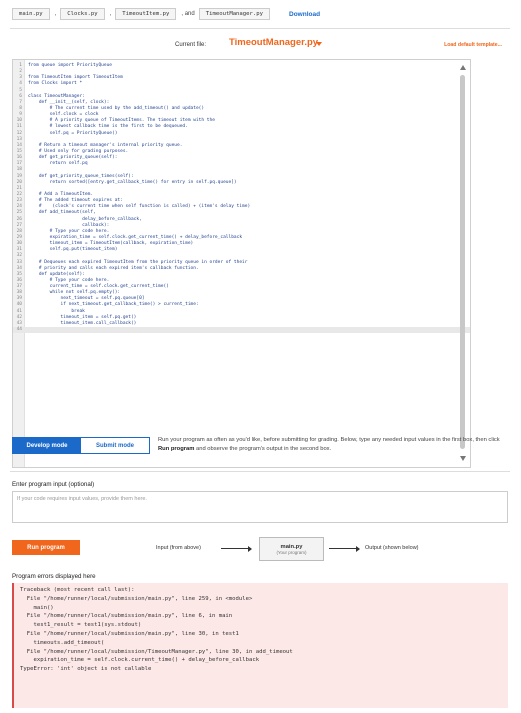  I want to click on error-line: test1_result = test1(sys.stdout), so click(81, 625).